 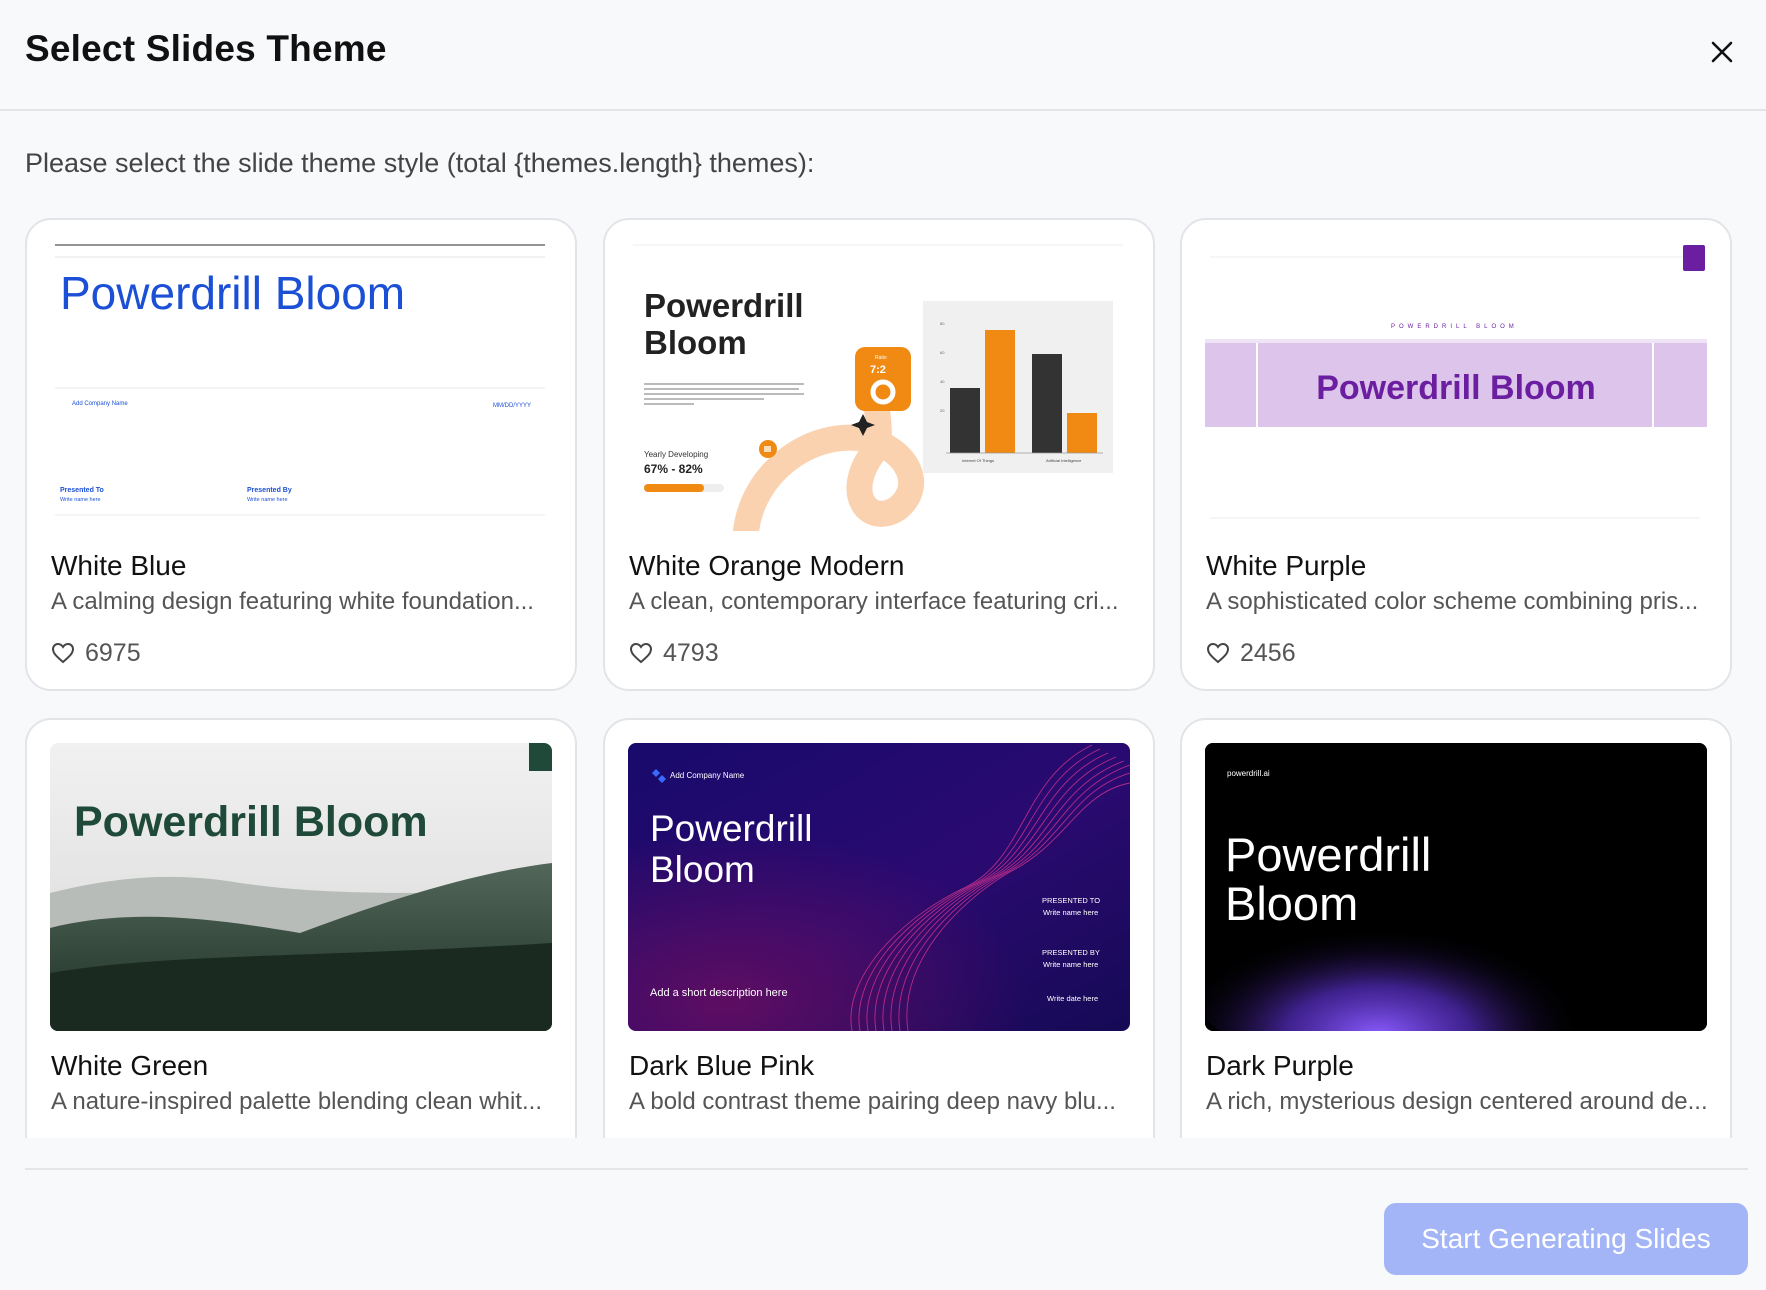 What do you see at coordinates (113, 652) in the screenshot?
I see `like-count-value: 6975` at bounding box center [113, 652].